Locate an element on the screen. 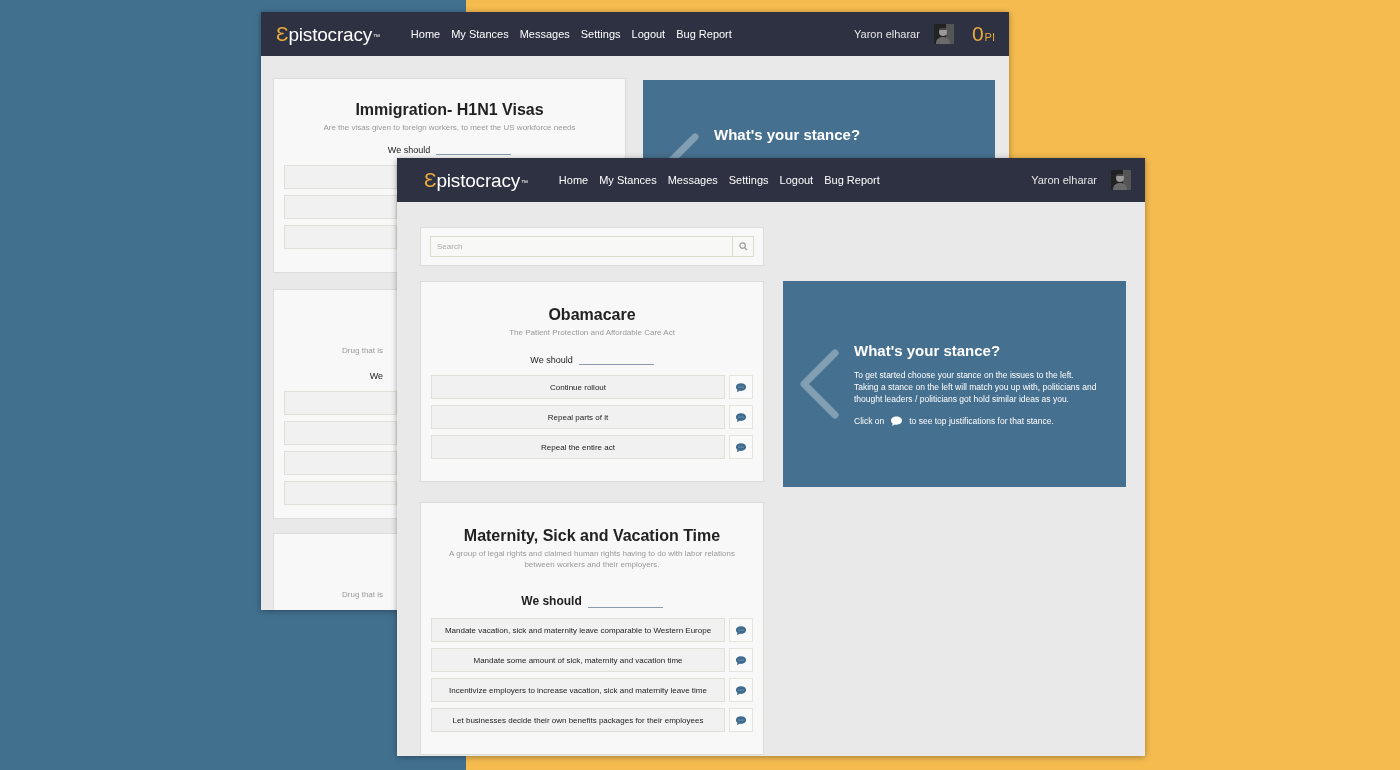 This screenshot has width=1400, height=770. prompt-label: We is located at coordinates (376, 376).